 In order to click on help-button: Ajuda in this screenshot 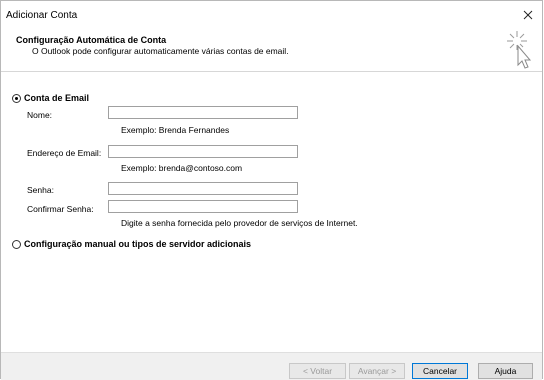, I will do `click(505, 371)`.